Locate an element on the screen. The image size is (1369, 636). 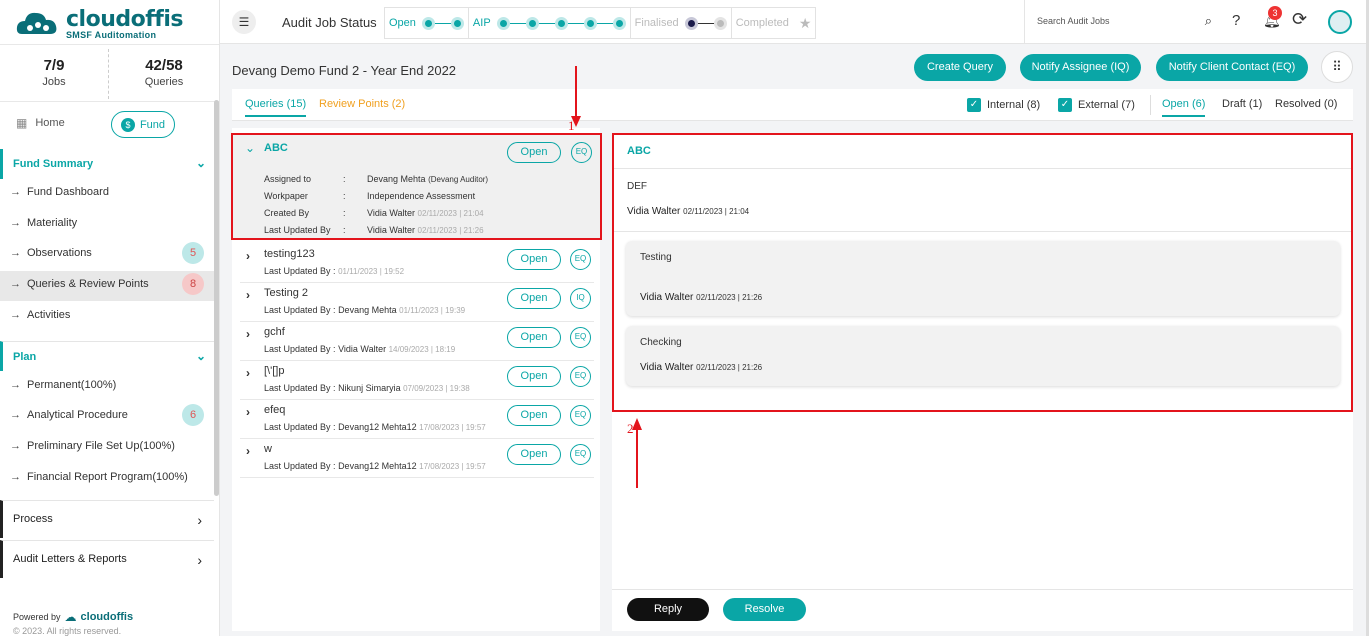
annotation-overlay is located at coordinates (606, 277).